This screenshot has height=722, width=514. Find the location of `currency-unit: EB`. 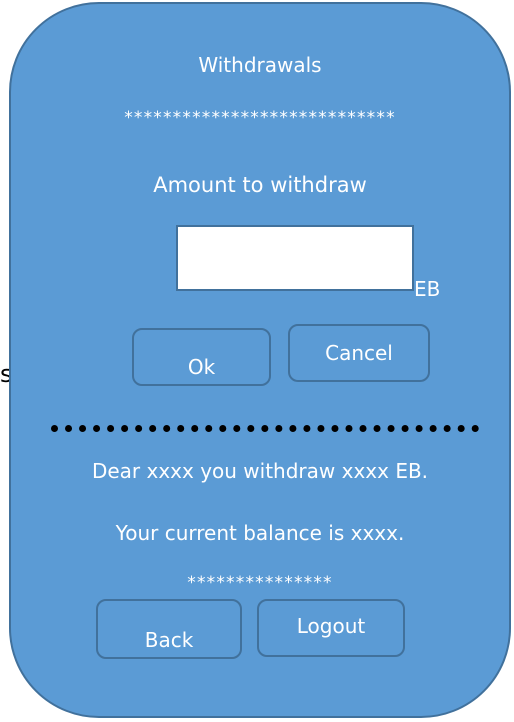

currency-unit: EB is located at coordinates (427, 289).